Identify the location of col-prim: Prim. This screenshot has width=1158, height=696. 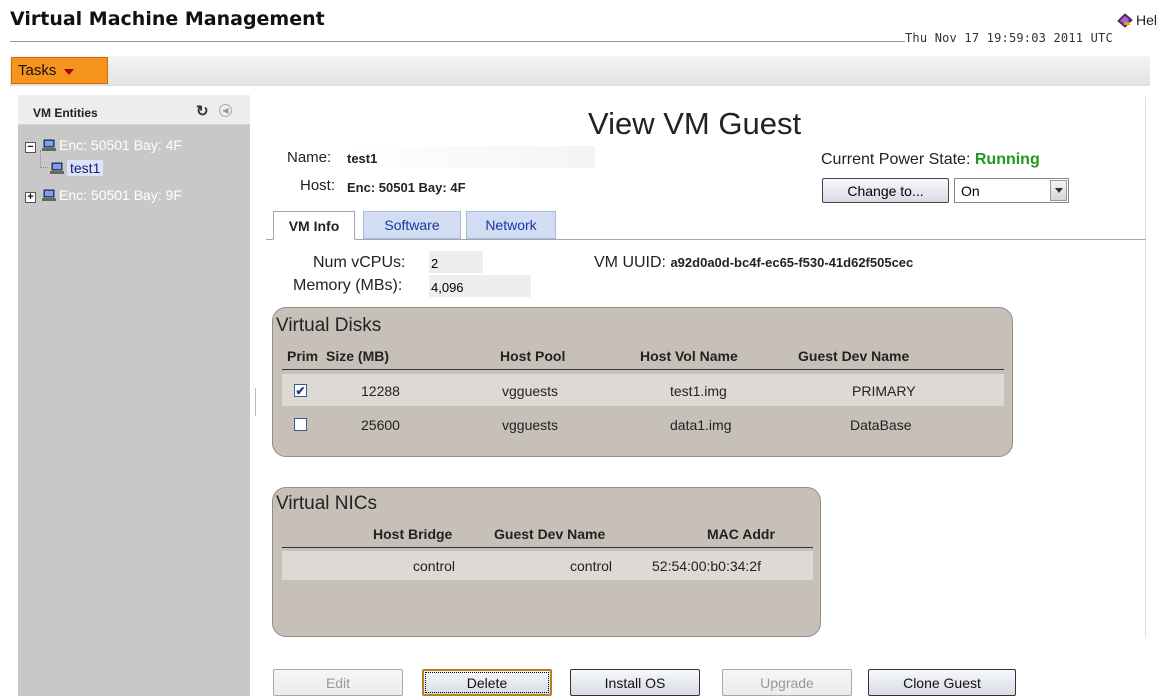
(303, 356).